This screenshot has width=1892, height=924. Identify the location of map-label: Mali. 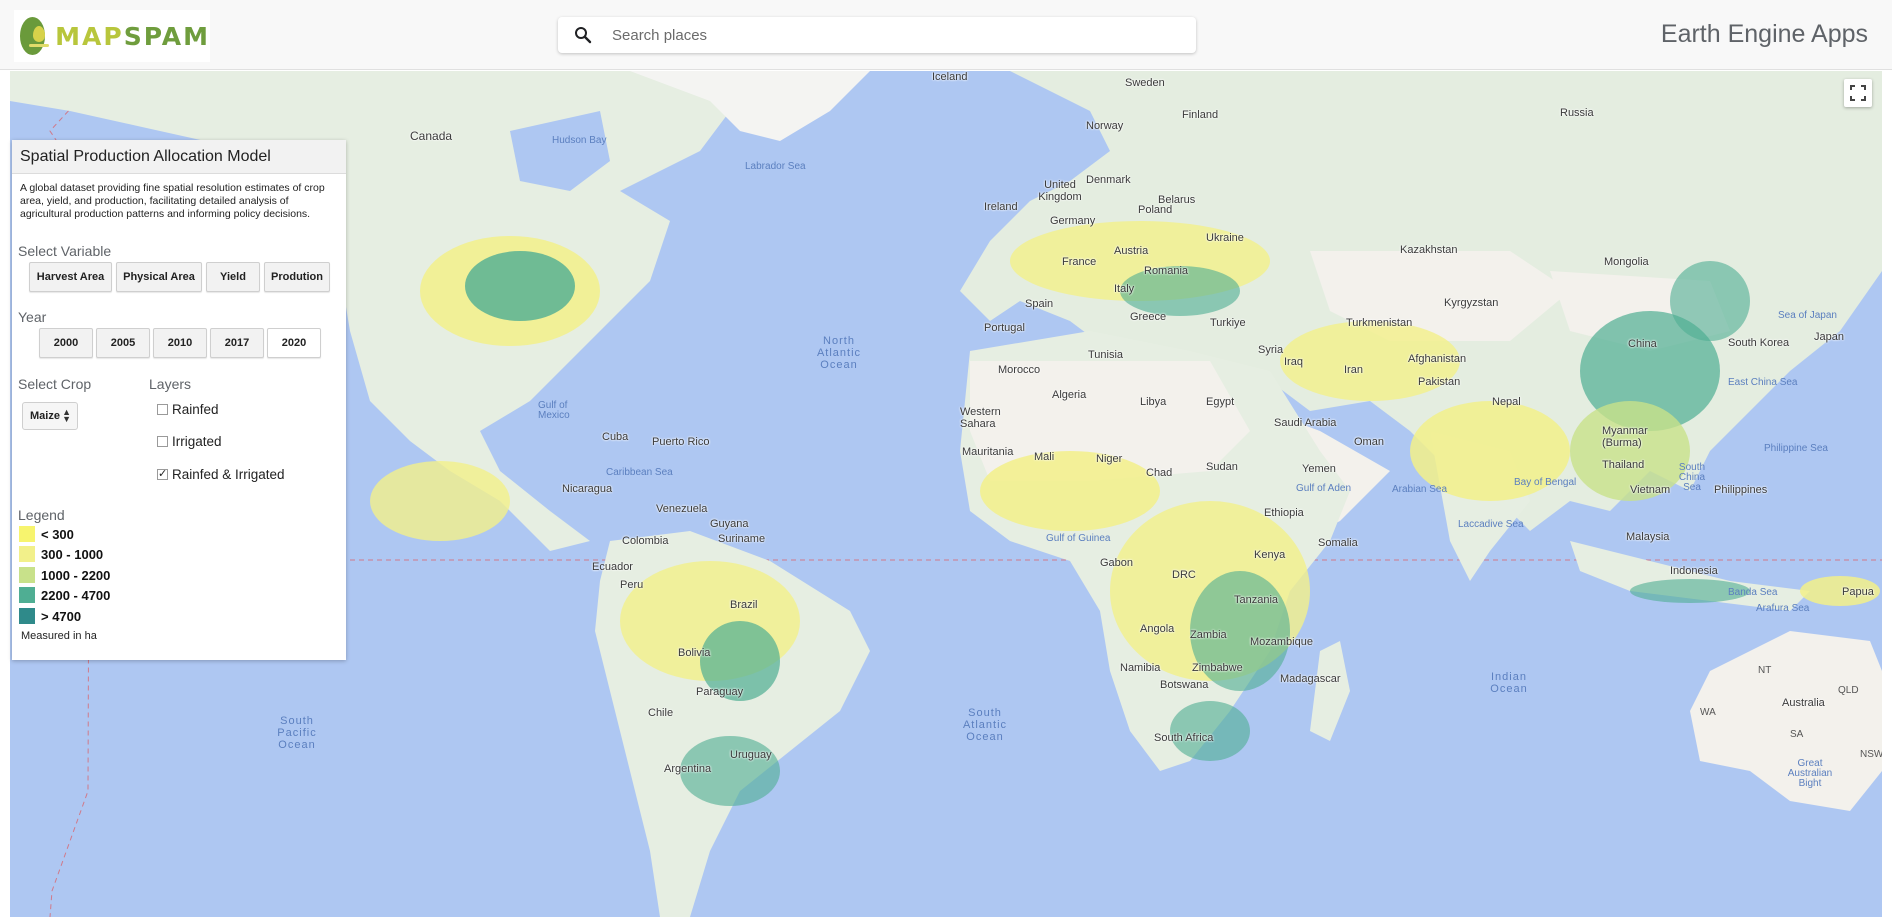
(1044, 457).